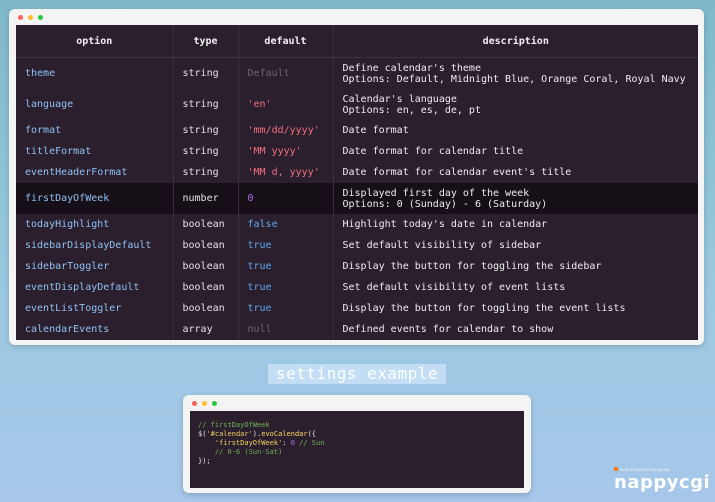 The image size is (715, 502). I want to click on code-close: });, so click(204, 461).